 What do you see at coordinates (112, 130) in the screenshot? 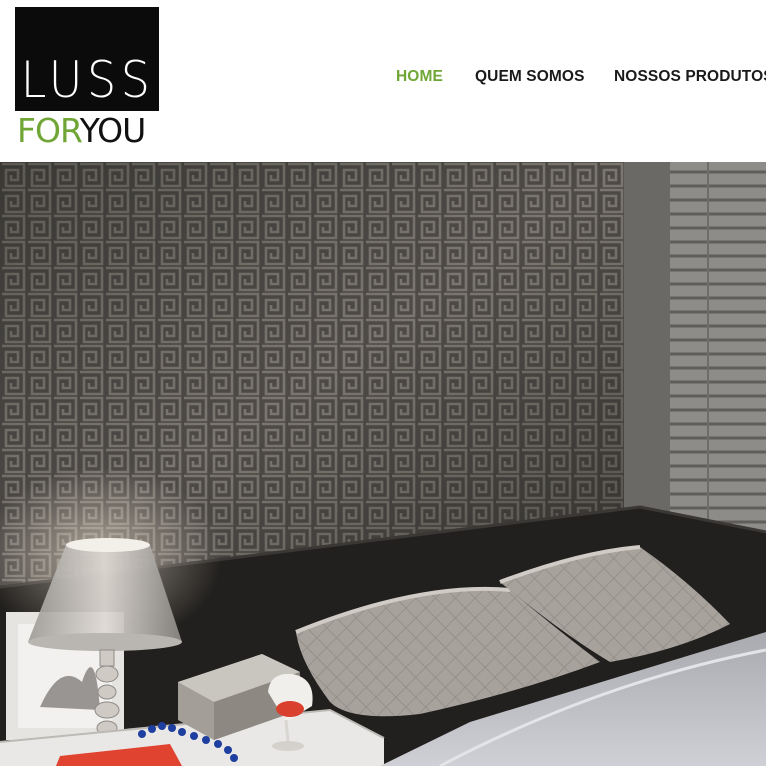
I see `logo-you-text: YOU` at bounding box center [112, 130].